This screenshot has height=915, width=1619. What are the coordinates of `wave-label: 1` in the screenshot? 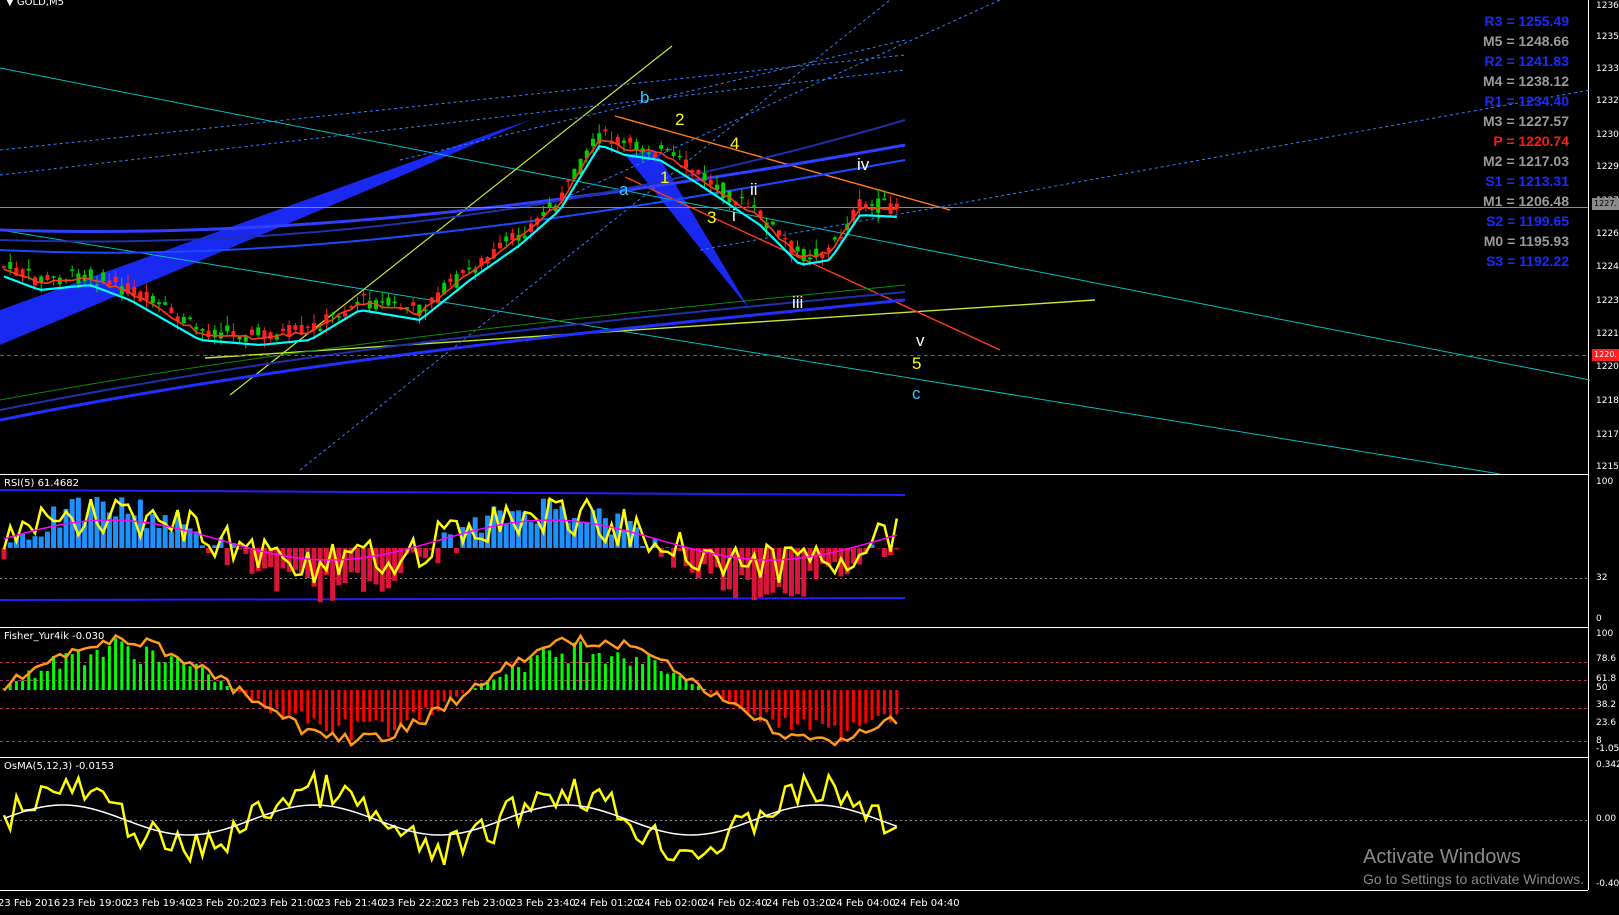 It's located at (665, 177).